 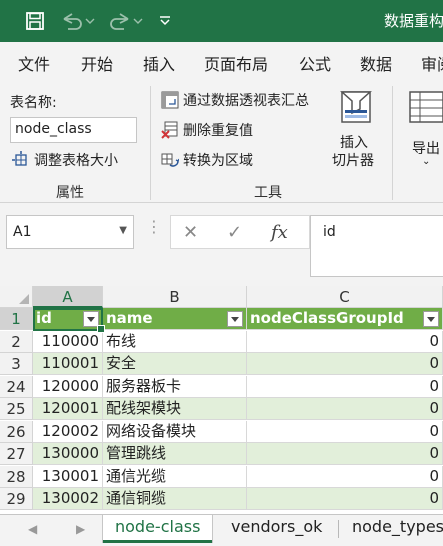 What do you see at coordinates (16, 409) in the screenshot?
I see `row-header: 25` at bounding box center [16, 409].